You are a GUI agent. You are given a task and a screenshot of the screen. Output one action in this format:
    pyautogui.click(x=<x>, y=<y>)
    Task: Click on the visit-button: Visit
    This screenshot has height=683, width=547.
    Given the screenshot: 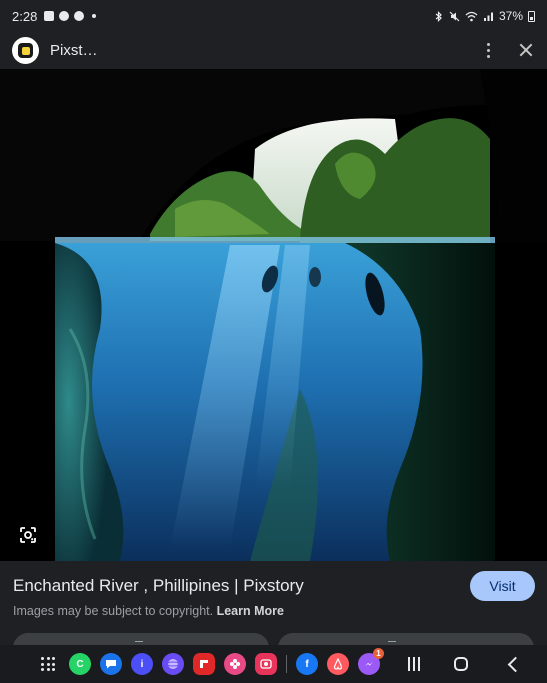 What is the action you would take?
    pyautogui.click(x=502, y=586)
    